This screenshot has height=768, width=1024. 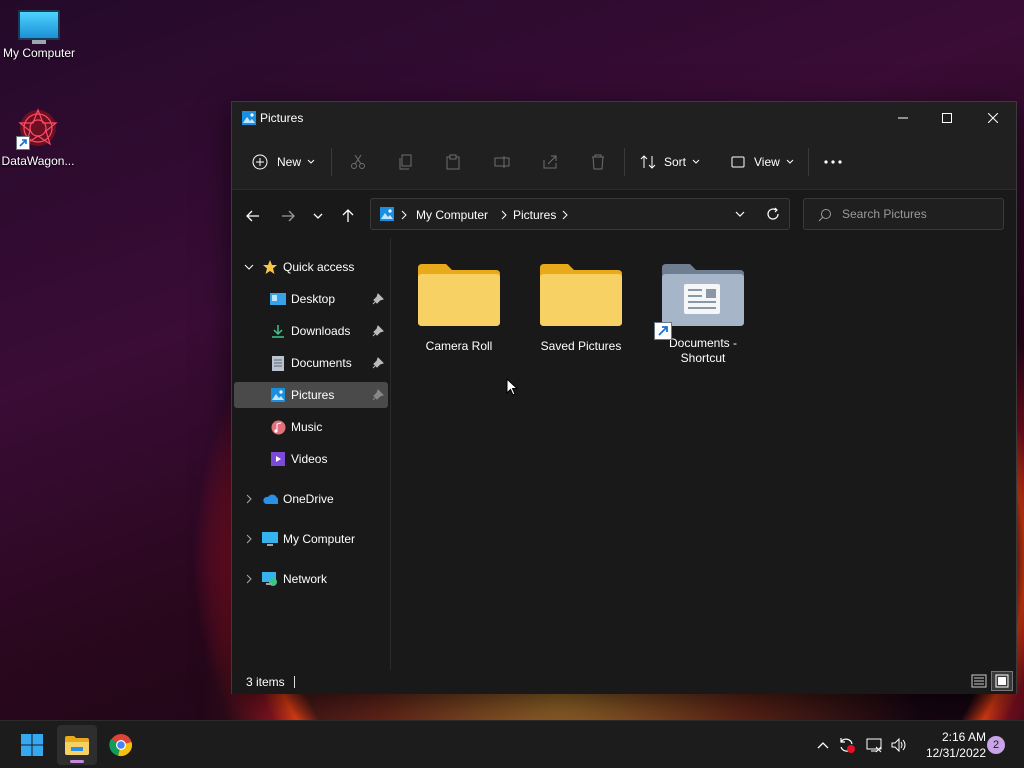 What do you see at coordinates (512, 387) in the screenshot?
I see `mouse-cursor-icon` at bounding box center [512, 387].